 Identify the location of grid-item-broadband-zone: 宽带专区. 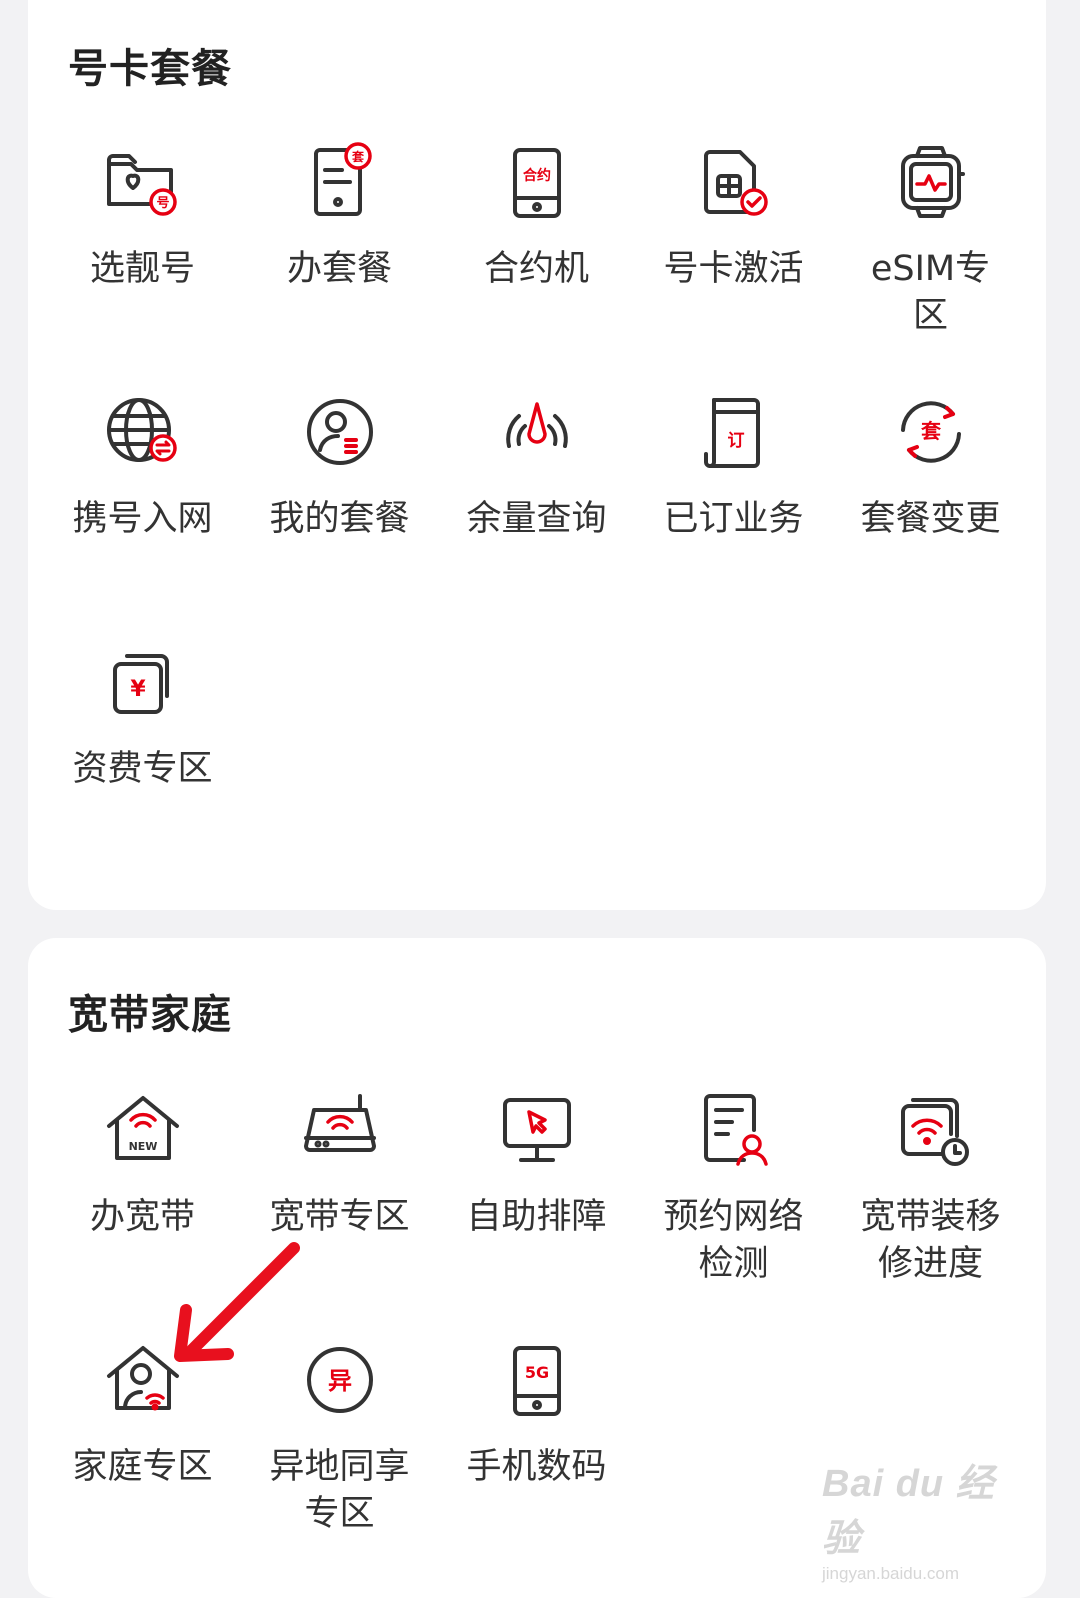
(339, 1164).